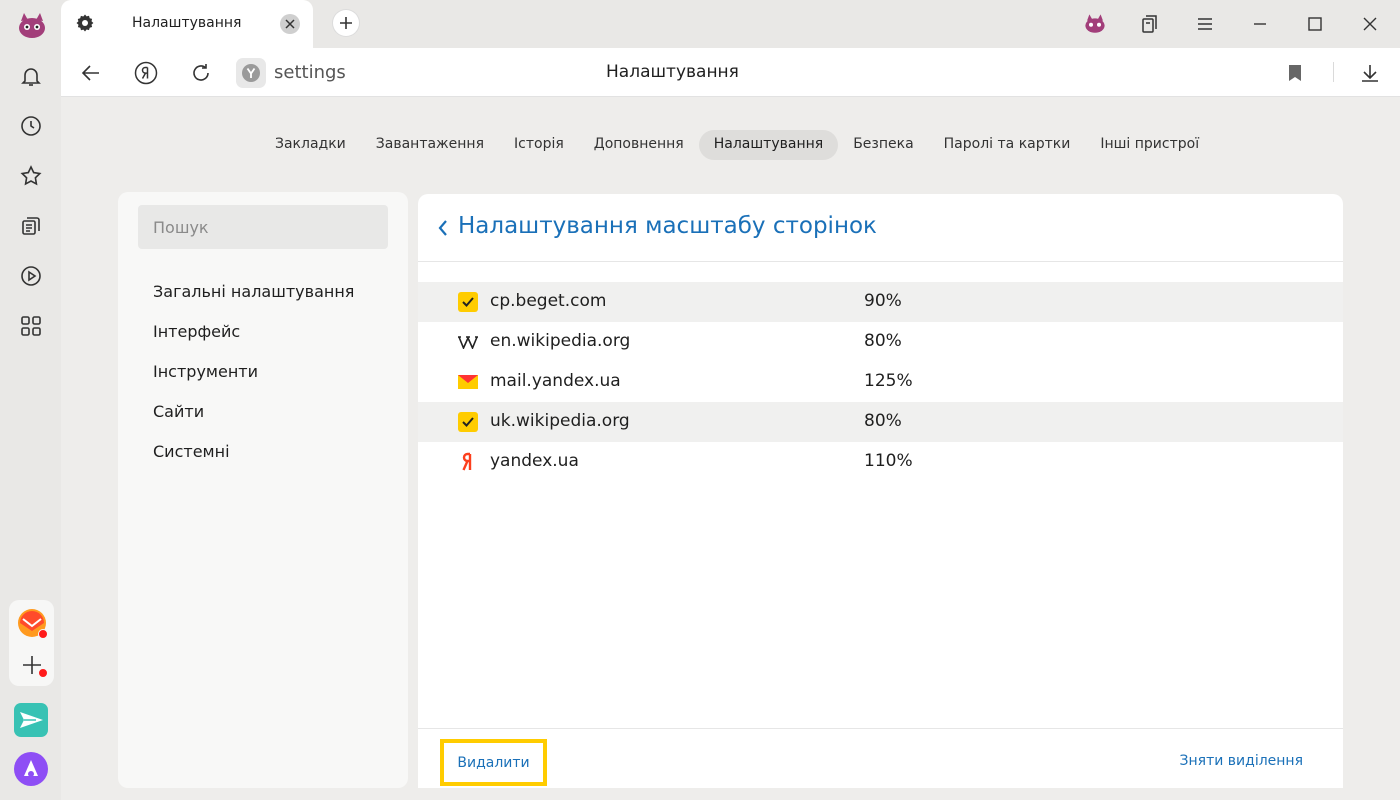  Describe the element at coordinates (31, 176) in the screenshot. I see `star-icon` at that location.